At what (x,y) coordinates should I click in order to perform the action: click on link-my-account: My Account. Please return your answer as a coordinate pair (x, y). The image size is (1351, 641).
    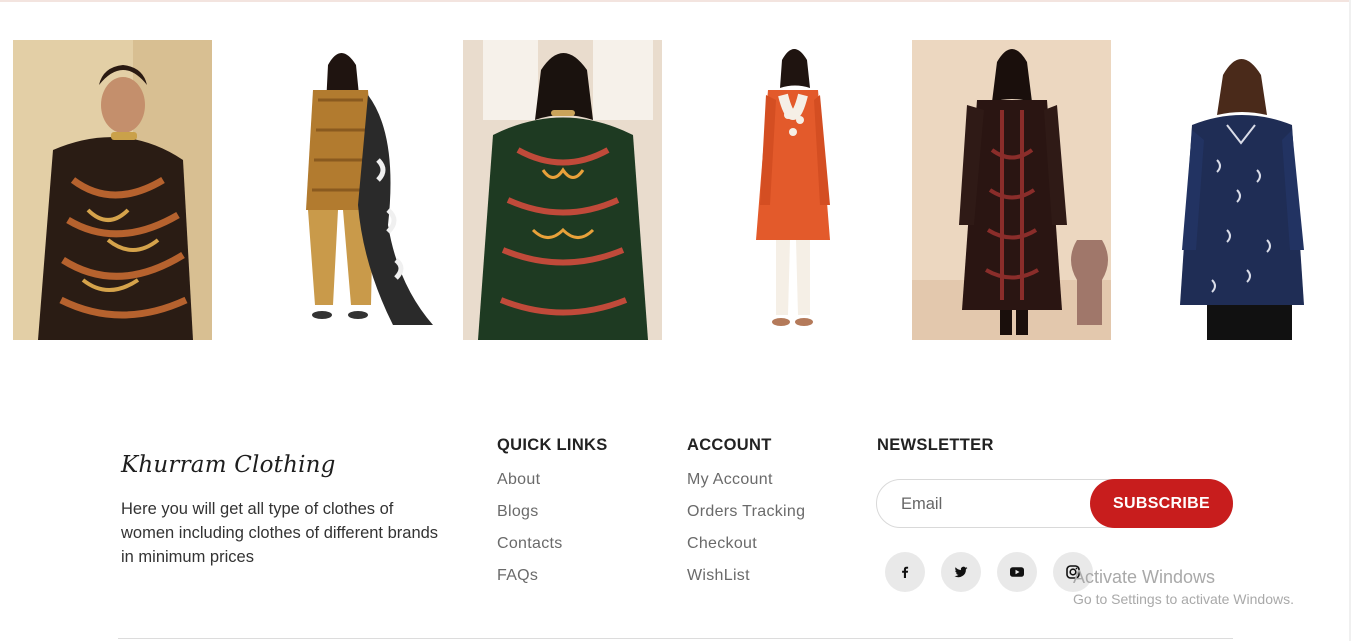
    Looking at the image, I should click on (746, 487).